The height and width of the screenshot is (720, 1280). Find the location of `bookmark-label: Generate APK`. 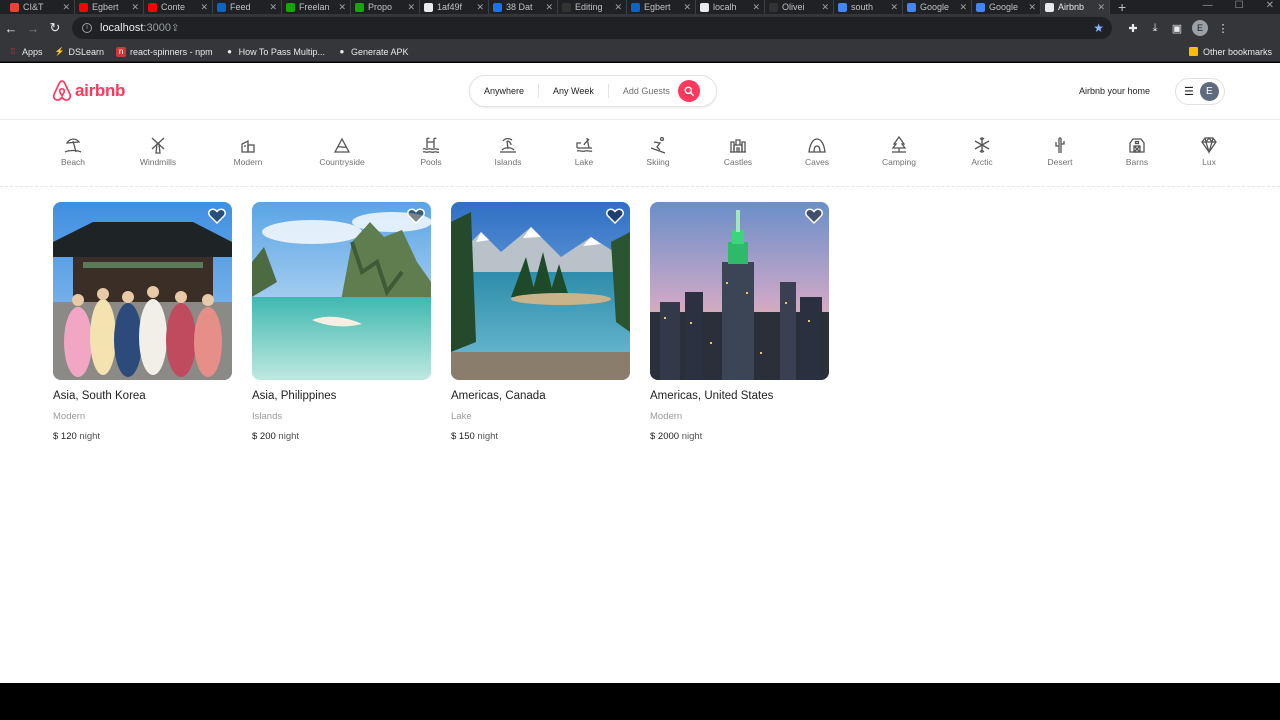

bookmark-label: Generate APK is located at coordinates (379, 51).